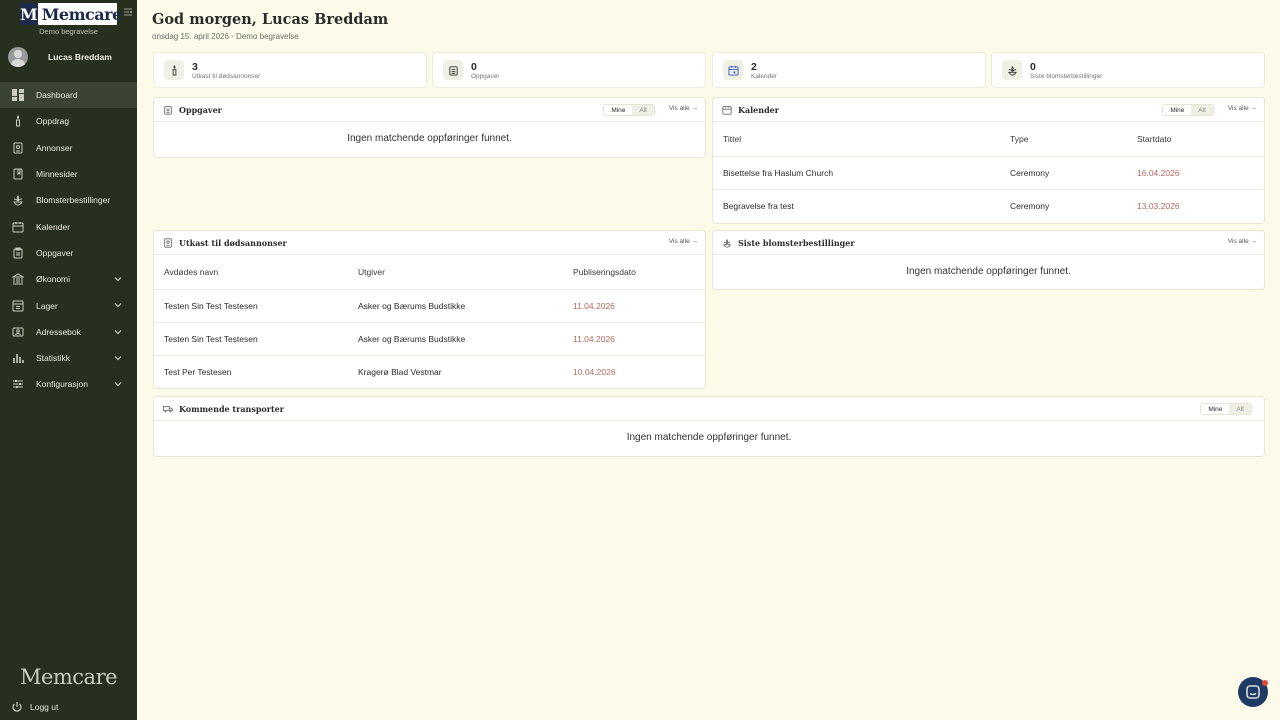 This screenshot has height=720, width=1280. I want to click on sidebar-item-statistikk: Statistikk, so click(68, 358).